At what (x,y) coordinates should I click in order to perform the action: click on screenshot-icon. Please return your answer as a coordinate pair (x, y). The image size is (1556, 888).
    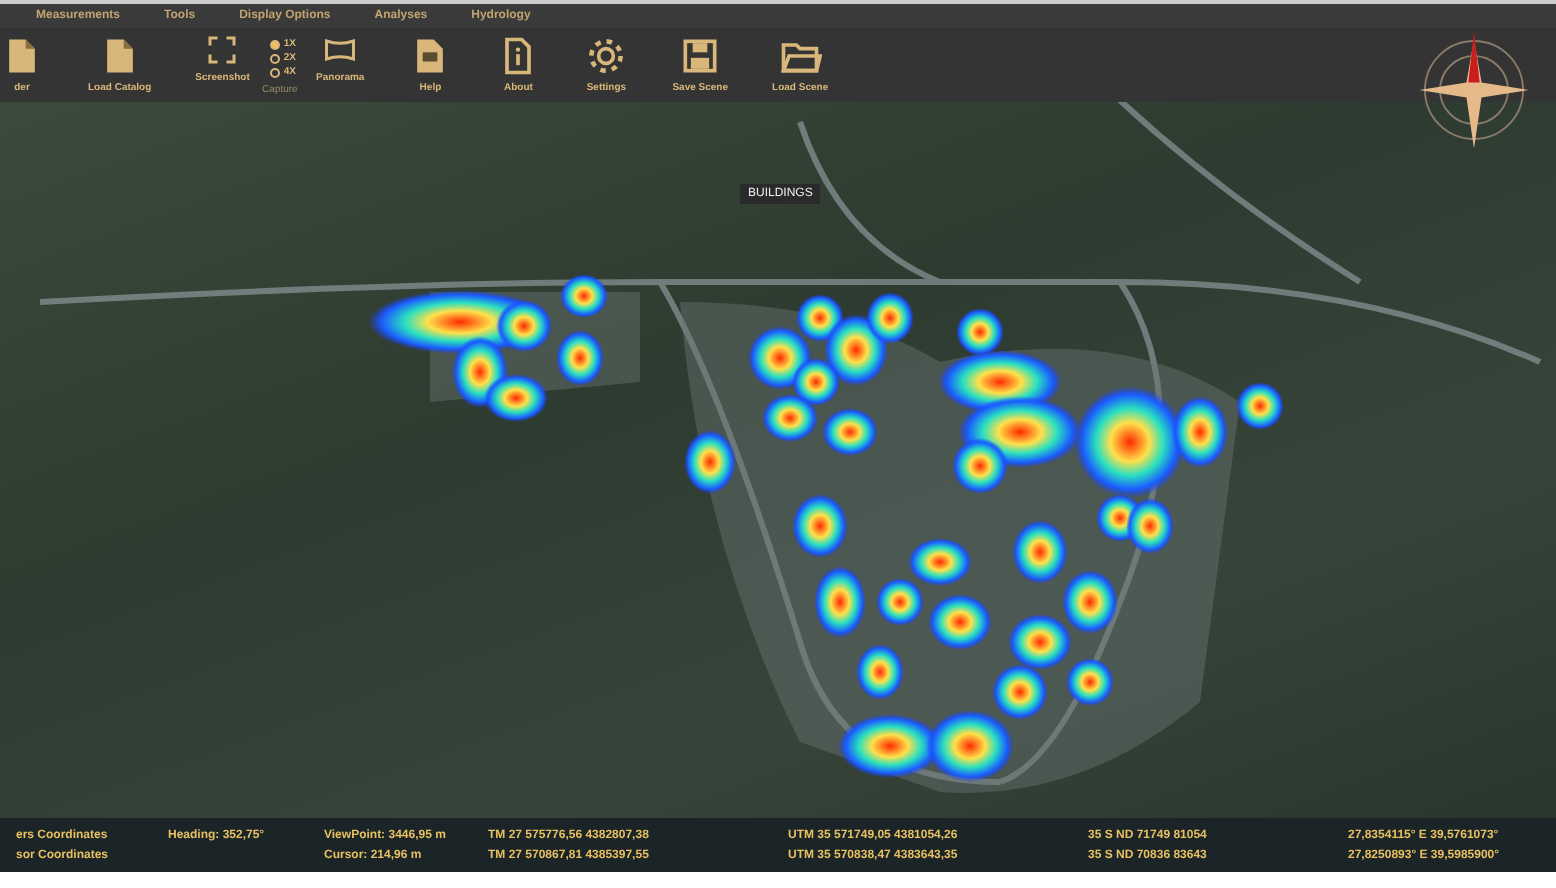
    Looking at the image, I should click on (222, 50).